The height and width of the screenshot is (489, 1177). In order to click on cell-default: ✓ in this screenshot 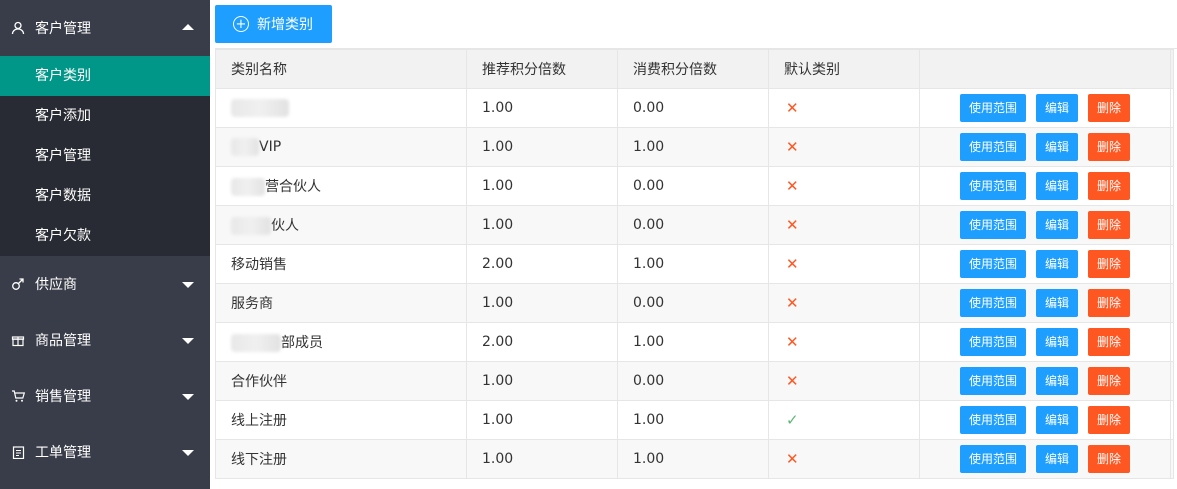, I will do `click(844, 420)`.